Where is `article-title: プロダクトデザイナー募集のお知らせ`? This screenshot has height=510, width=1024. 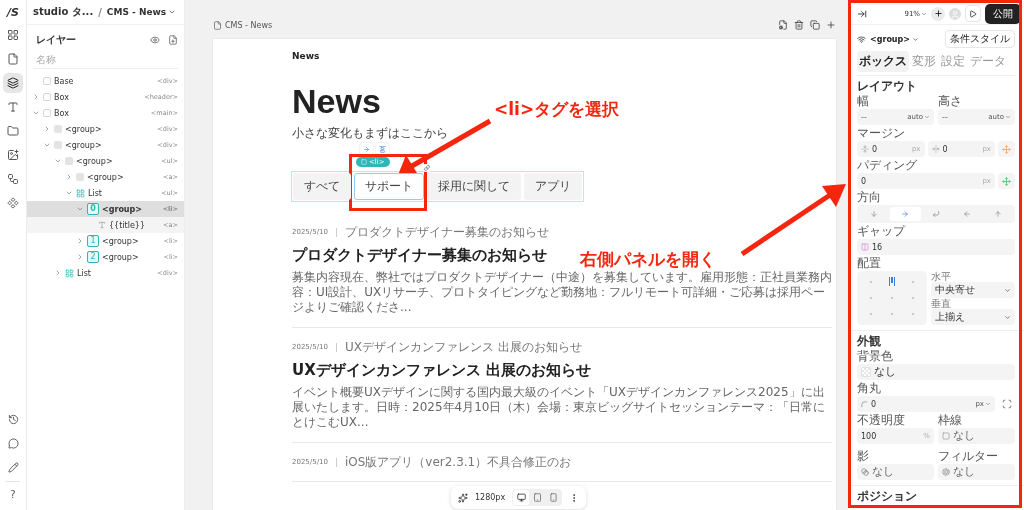 article-title: プロダクトデザイナー募集のお知らせ is located at coordinates (419, 255).